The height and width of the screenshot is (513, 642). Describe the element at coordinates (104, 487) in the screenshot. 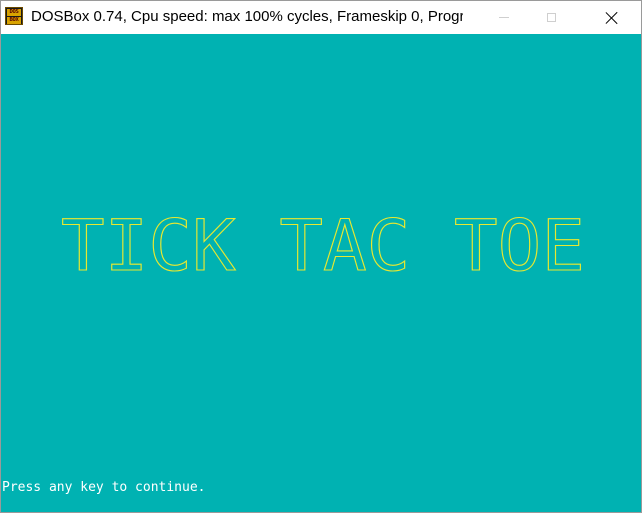

I see `continue-prompt: Press any key to continue.` at that location.